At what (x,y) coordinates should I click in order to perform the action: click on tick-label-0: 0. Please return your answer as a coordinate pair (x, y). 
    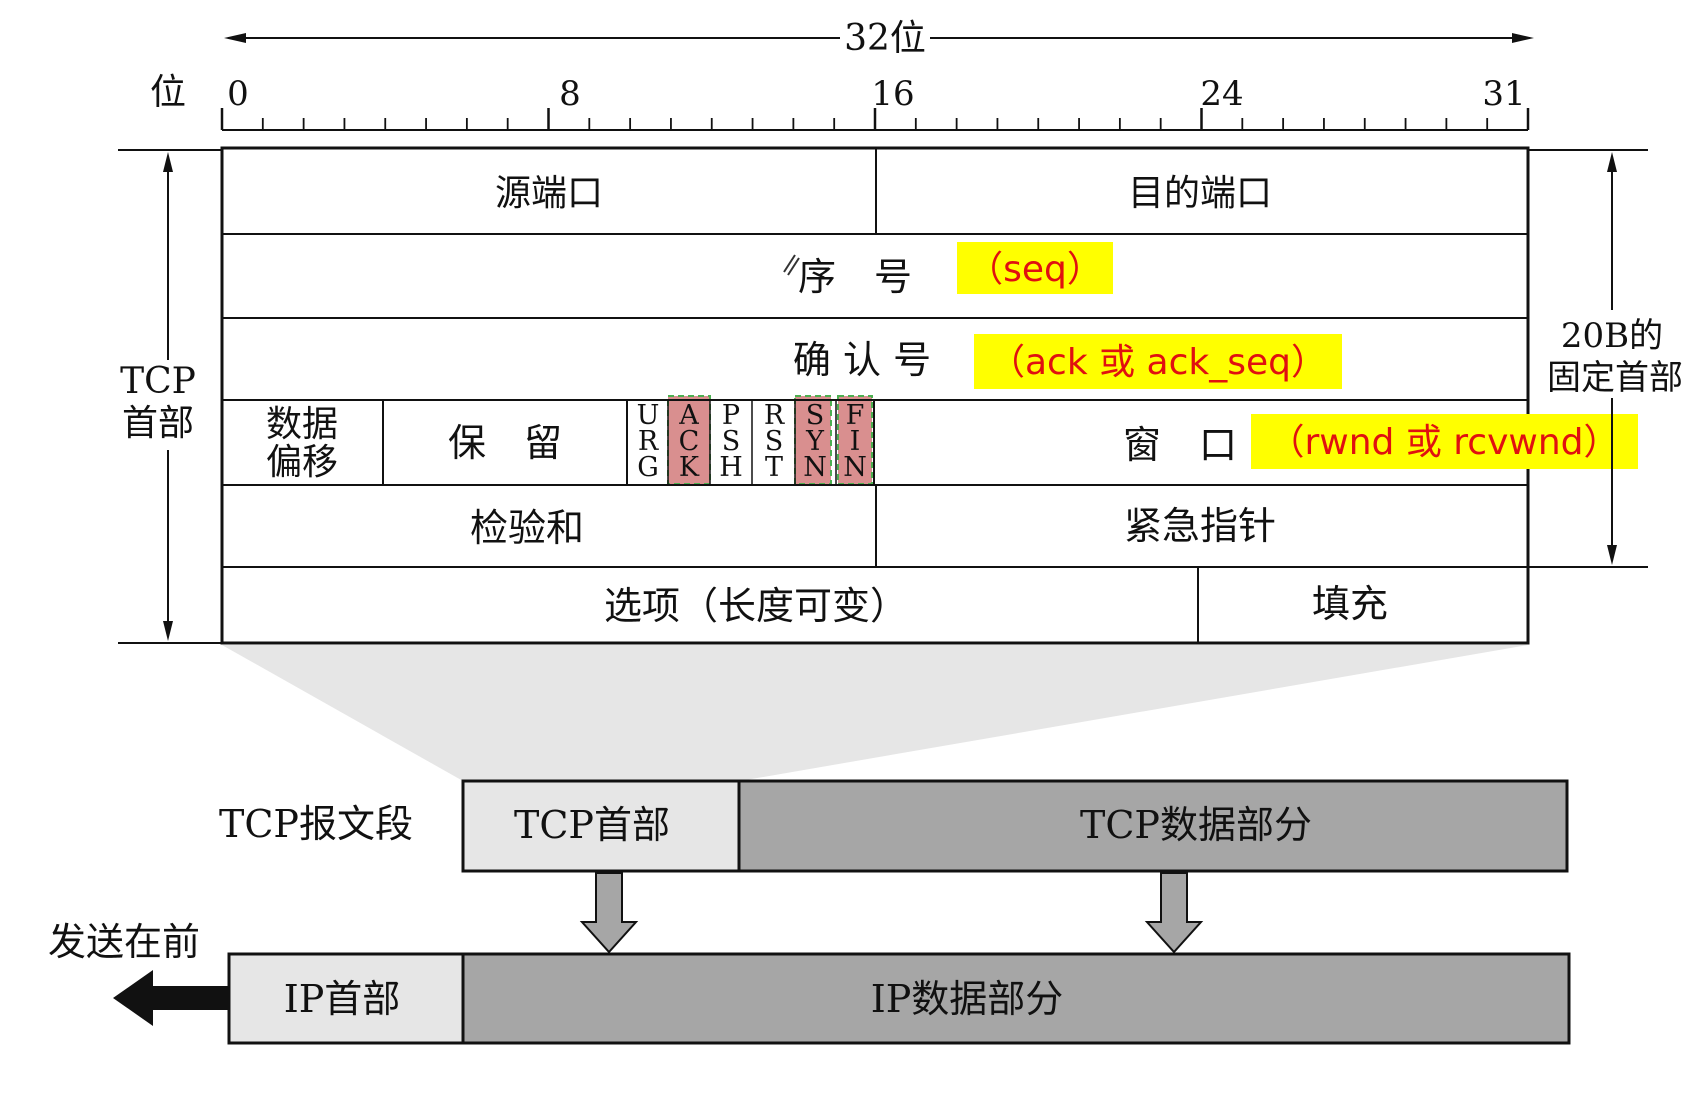
    Looking at the image, I should click on (238, 94).